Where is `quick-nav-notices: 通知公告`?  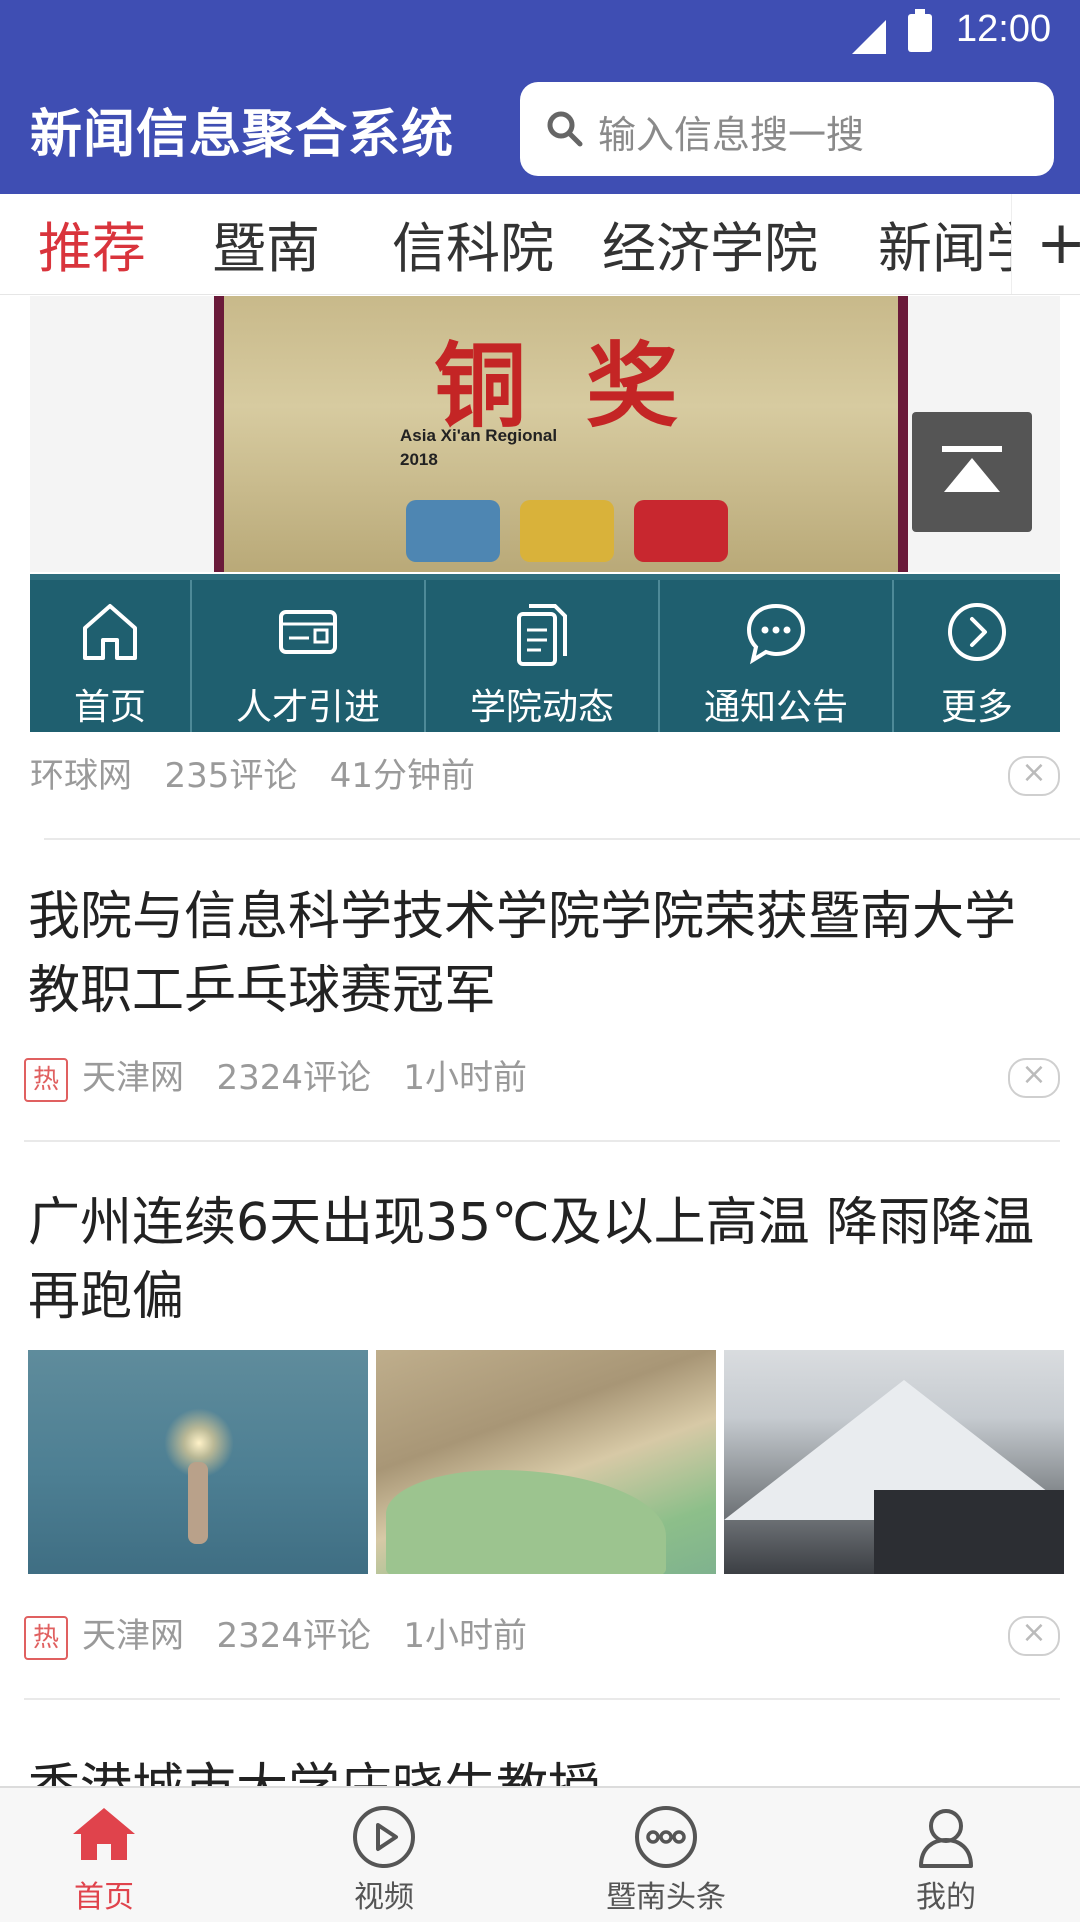
quick-nav-notices: 通知公告 is located at coordinates (777, 656).